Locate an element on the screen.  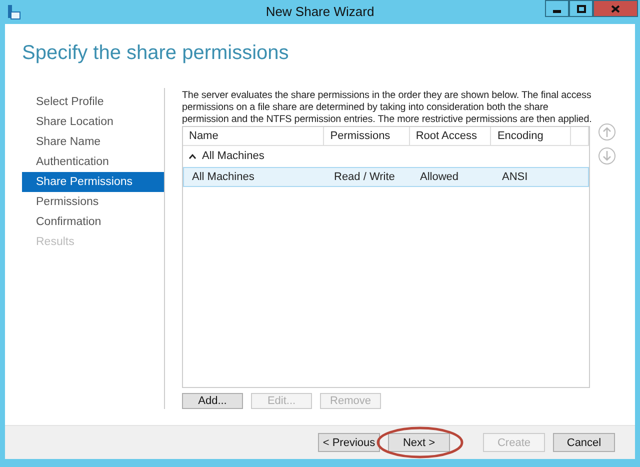
collapse-icon is located at coordinates (192, 156).